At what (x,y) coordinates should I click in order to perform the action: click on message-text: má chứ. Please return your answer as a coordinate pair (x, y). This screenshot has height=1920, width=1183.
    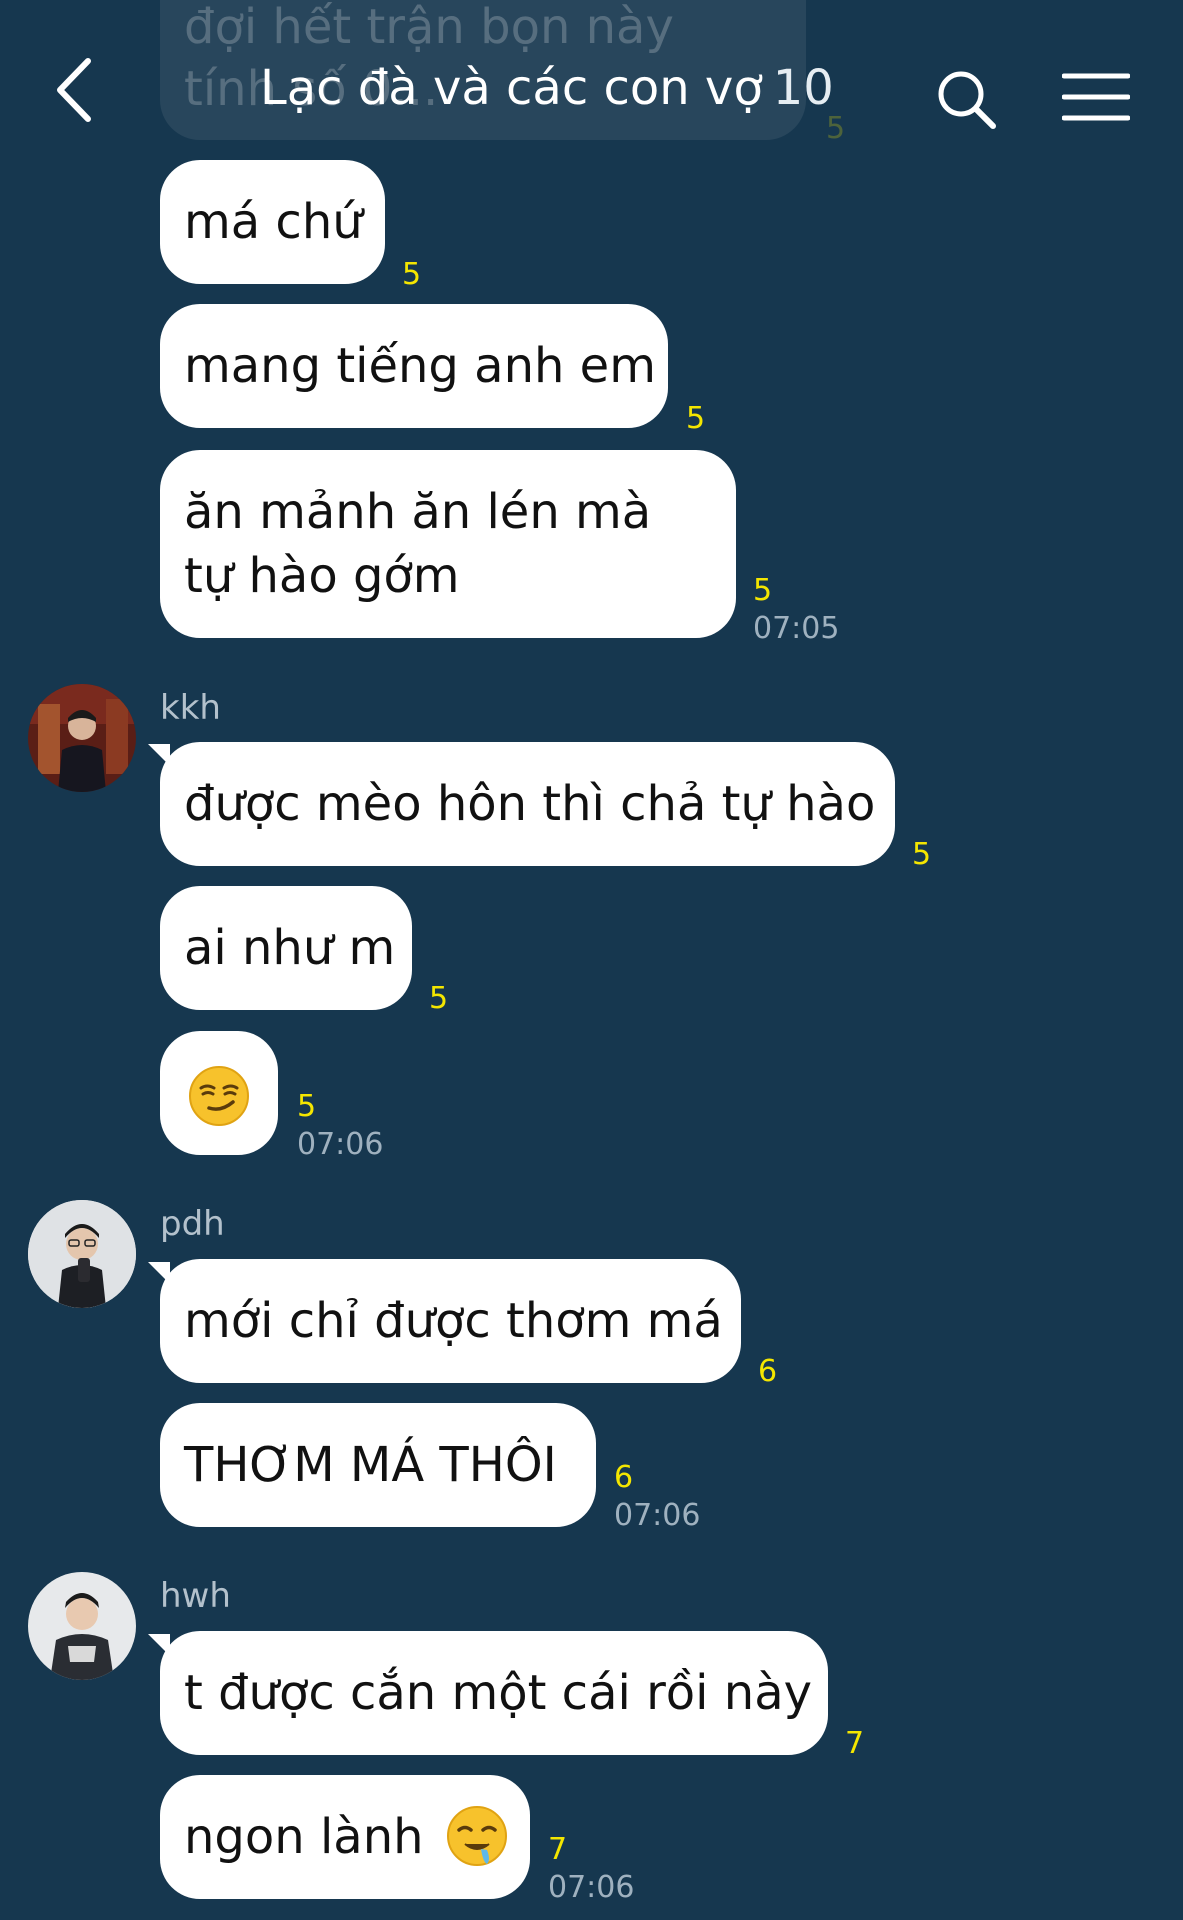
    Looking at the image, I should click on (273, 222).